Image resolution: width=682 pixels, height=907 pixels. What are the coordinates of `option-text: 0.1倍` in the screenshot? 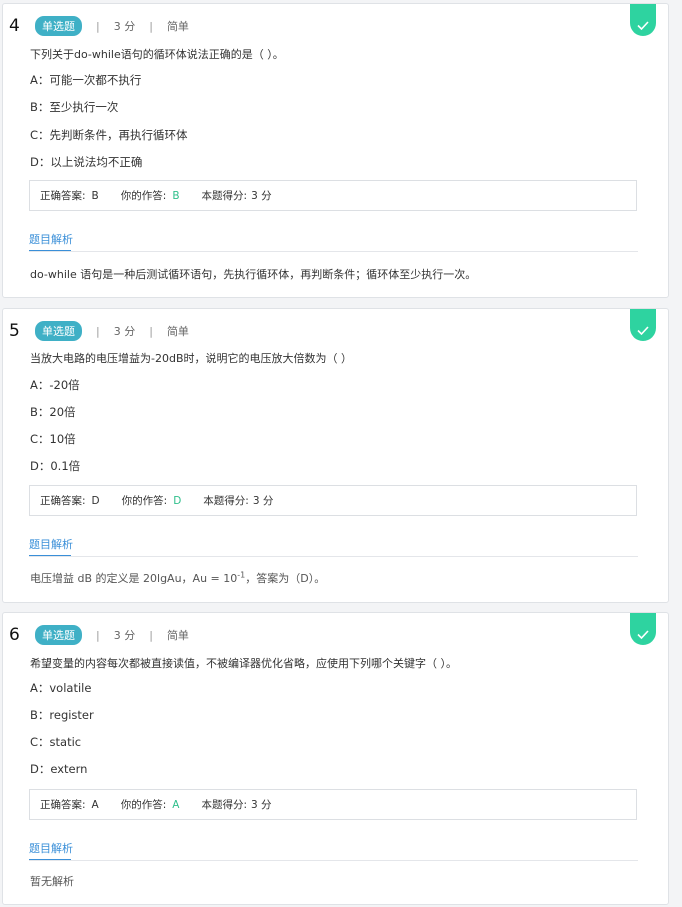 It's located at (65, 466).